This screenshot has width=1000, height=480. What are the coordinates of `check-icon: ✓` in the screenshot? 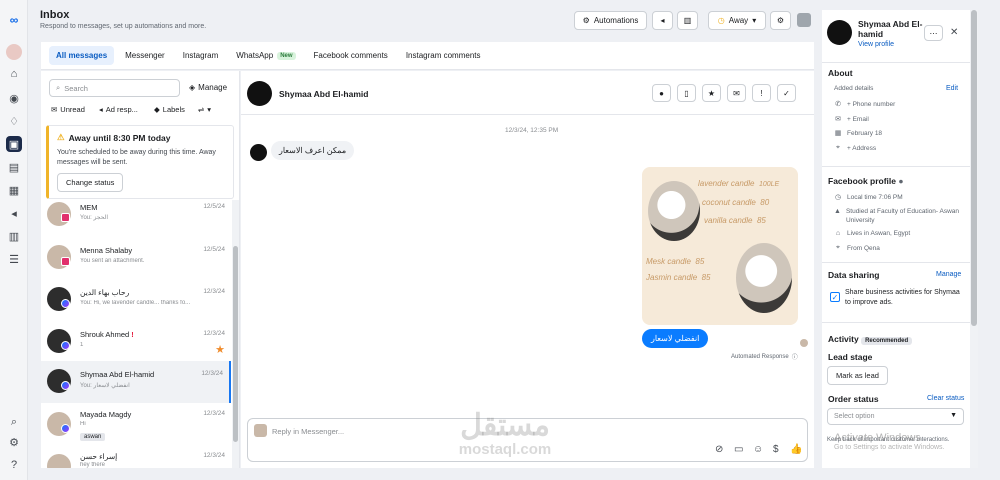 It's located at (786, 93).